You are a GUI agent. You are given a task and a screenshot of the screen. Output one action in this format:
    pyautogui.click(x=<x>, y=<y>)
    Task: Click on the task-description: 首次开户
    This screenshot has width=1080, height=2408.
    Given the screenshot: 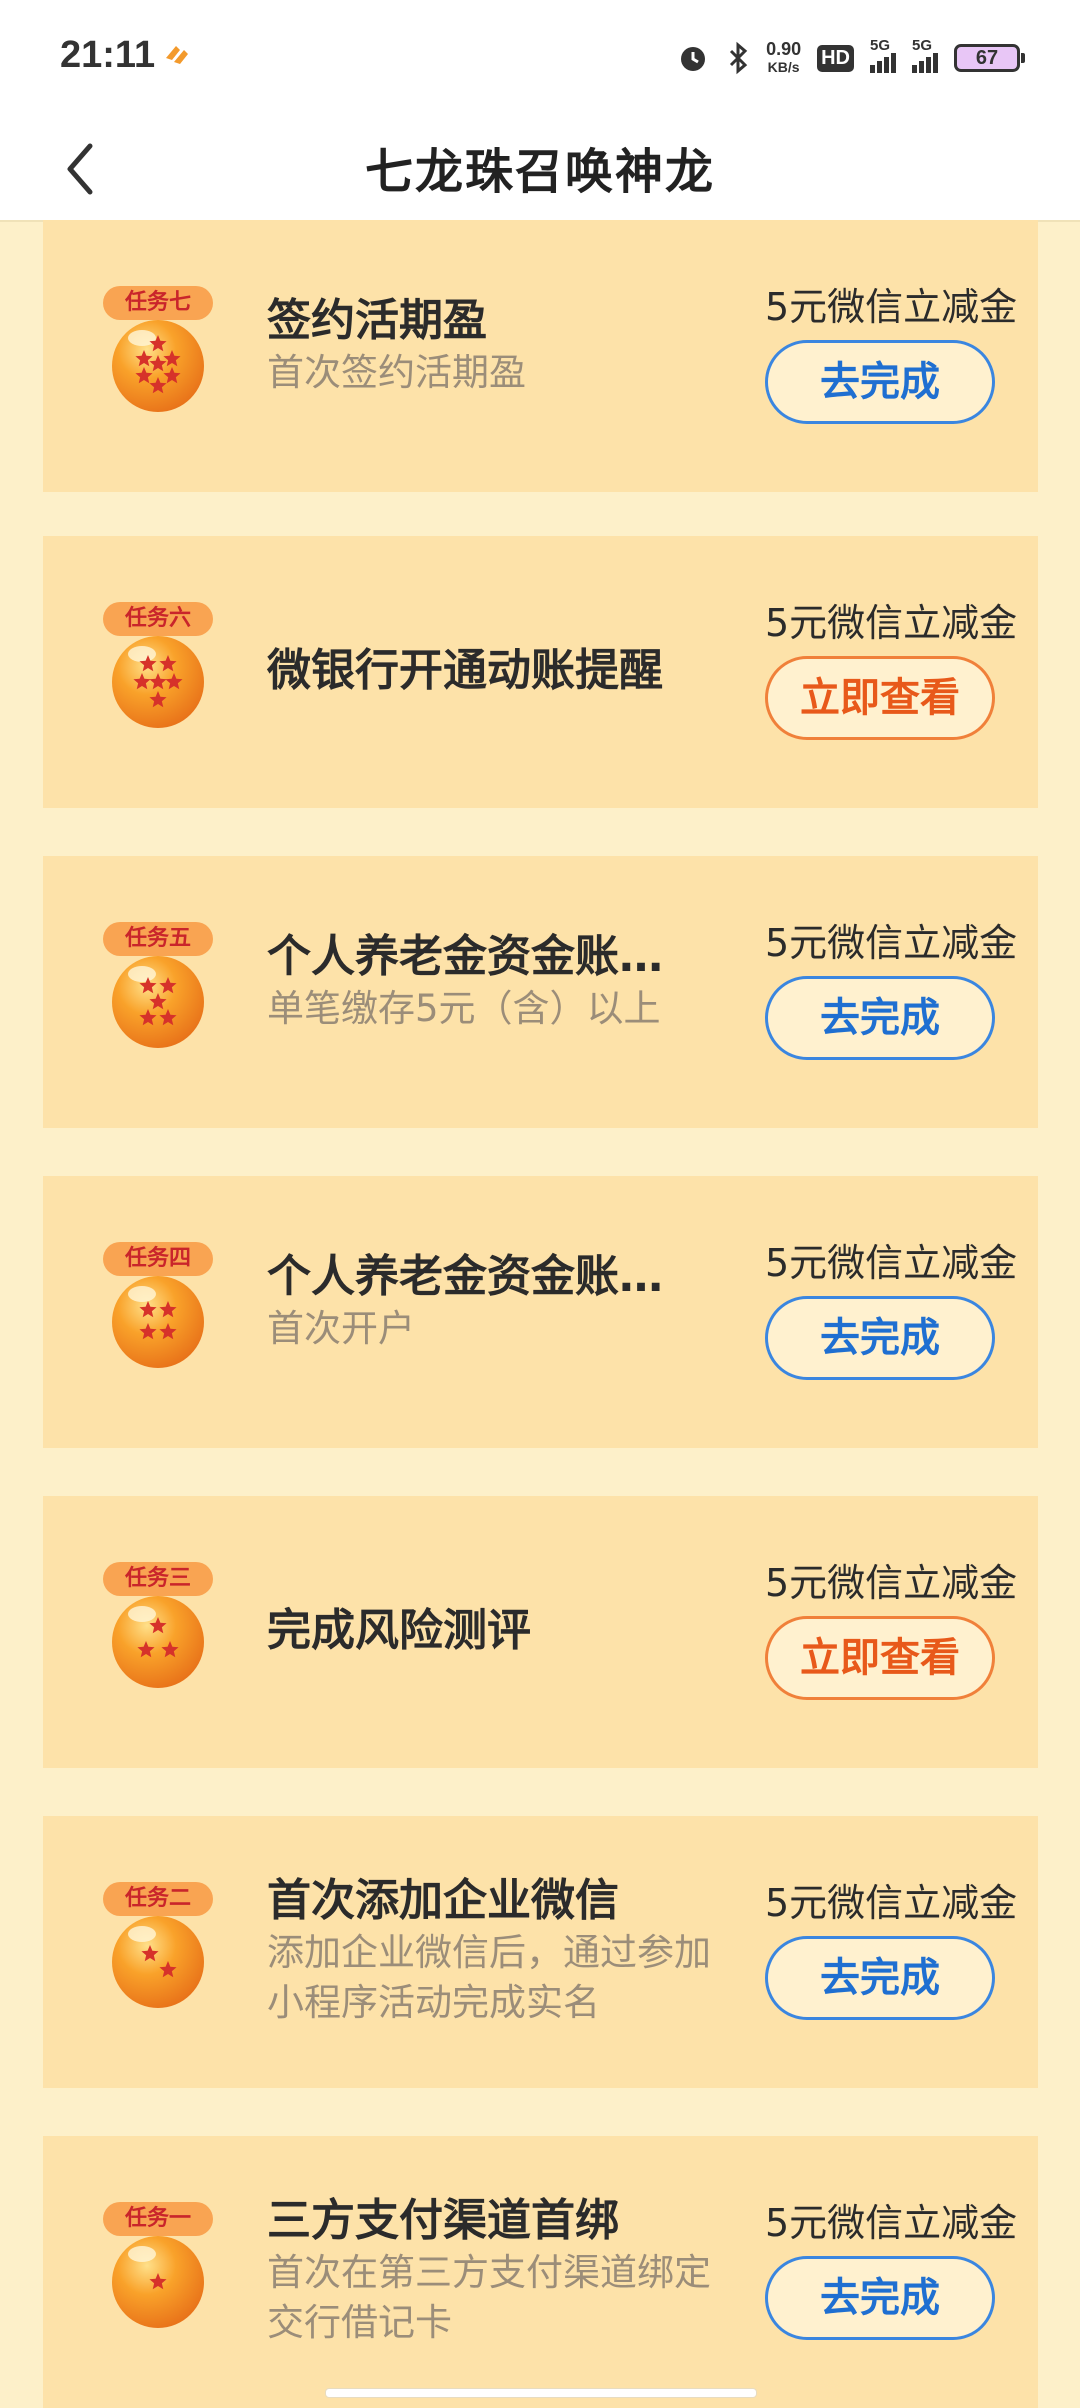 What is the action you would take?
    pyautogui.click(x=341, y=1328)
    